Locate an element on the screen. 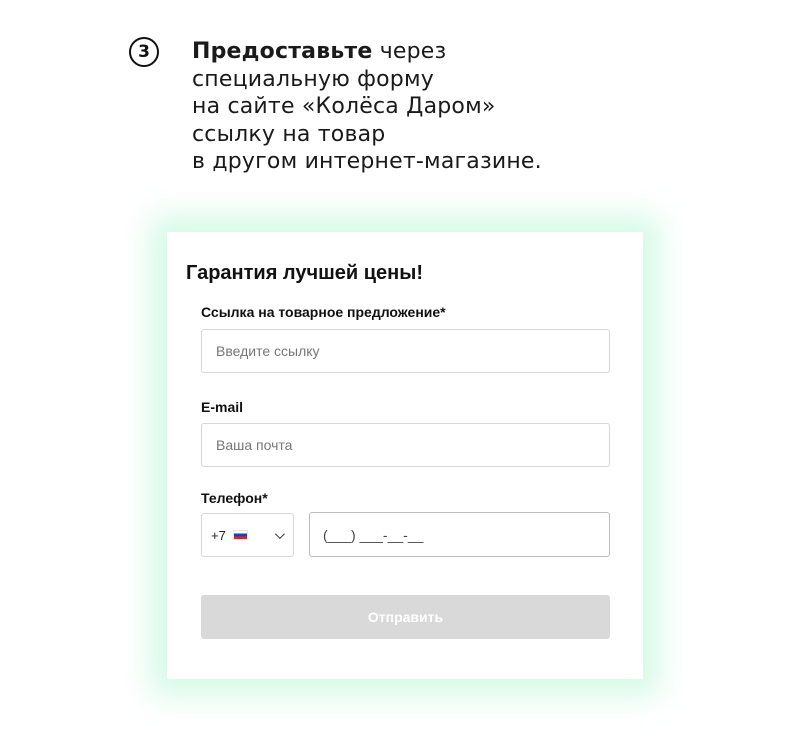  country-code-select: +7 is located at coordinates (247, 535).